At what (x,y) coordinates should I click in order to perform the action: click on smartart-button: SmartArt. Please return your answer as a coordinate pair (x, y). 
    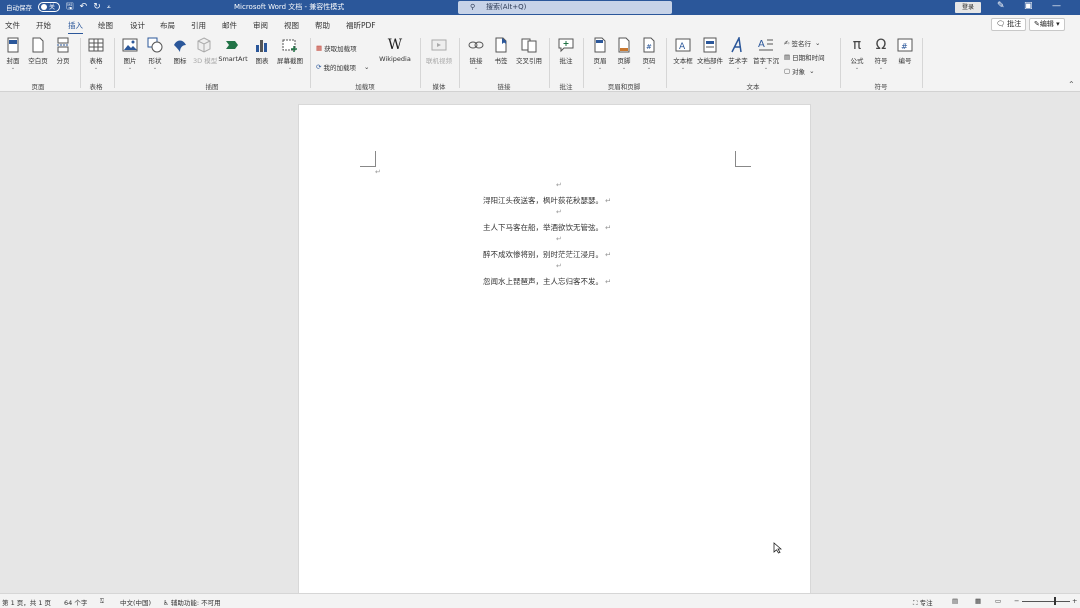
    Looking at the image, I should click on (233, 50).